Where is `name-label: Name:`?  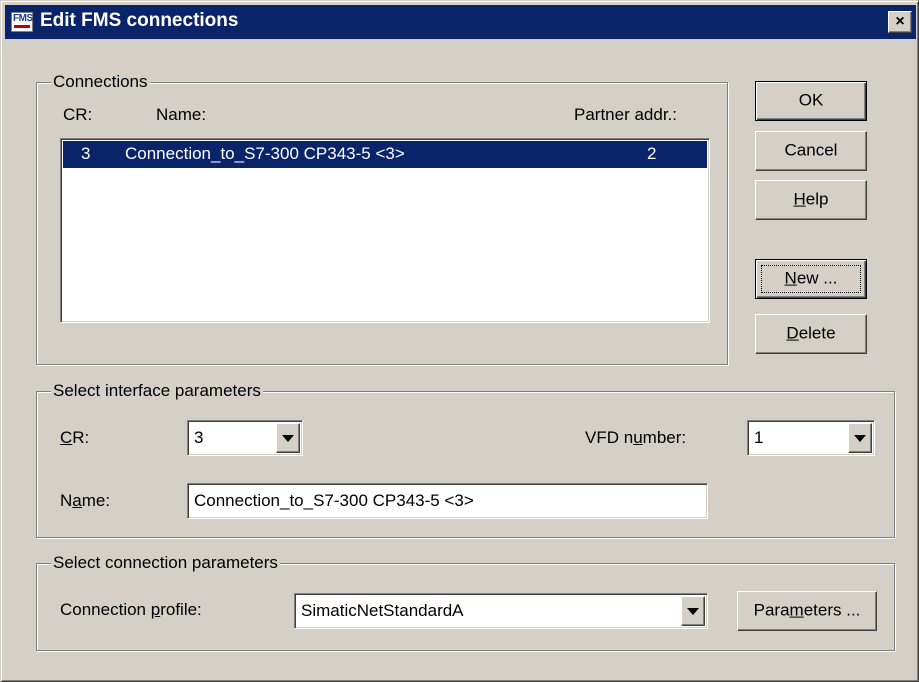
name-label: Name: is located at coordinates (85, 500).